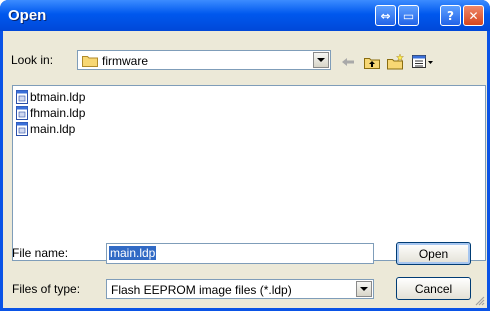 This screenshot has width=490, height=311. I want to click on cancel-button-label: Cancel, so click(433, 288).